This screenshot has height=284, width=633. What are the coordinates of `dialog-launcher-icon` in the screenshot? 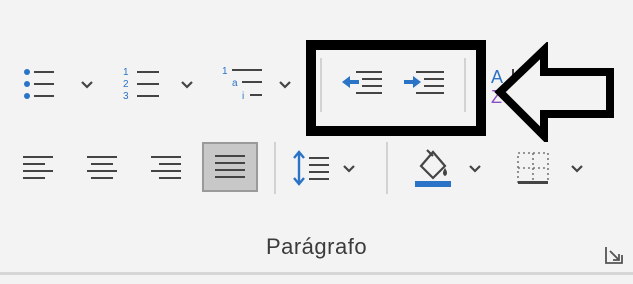 It's located at (614, 255).